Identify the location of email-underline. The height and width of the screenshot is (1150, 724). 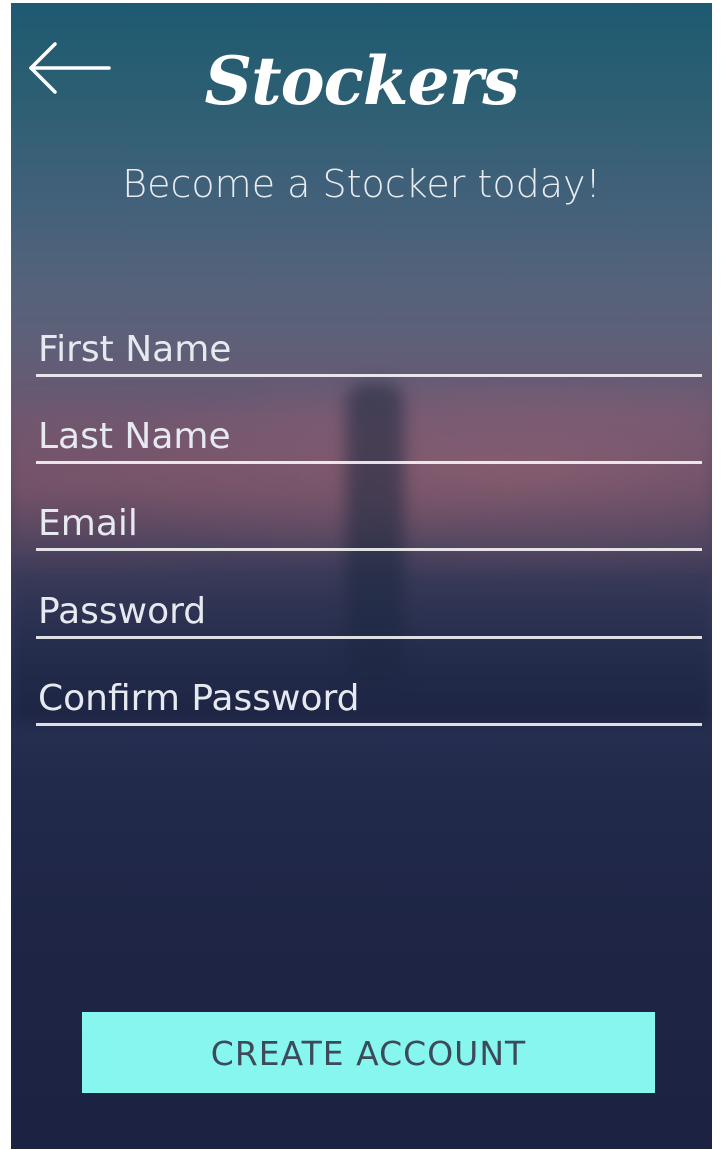
(369, 549).